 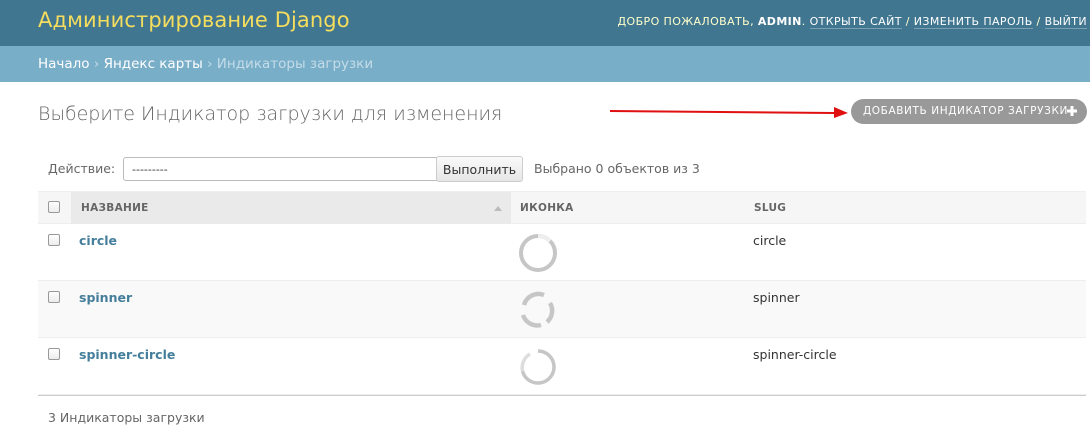 I want to click on row-name-link: spinner-circle, so click(x=127, y=354).